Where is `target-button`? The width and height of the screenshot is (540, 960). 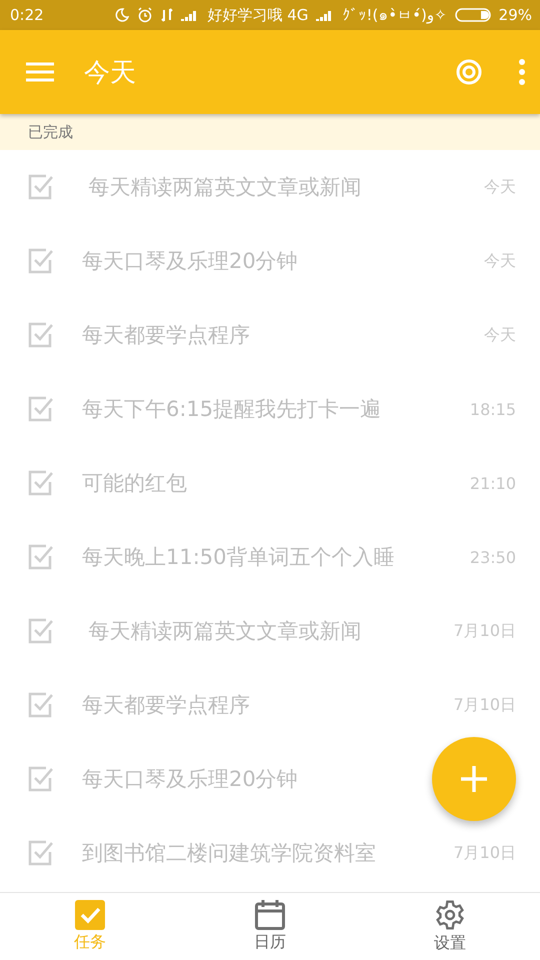 target-button is located at coordinates (469, 72).